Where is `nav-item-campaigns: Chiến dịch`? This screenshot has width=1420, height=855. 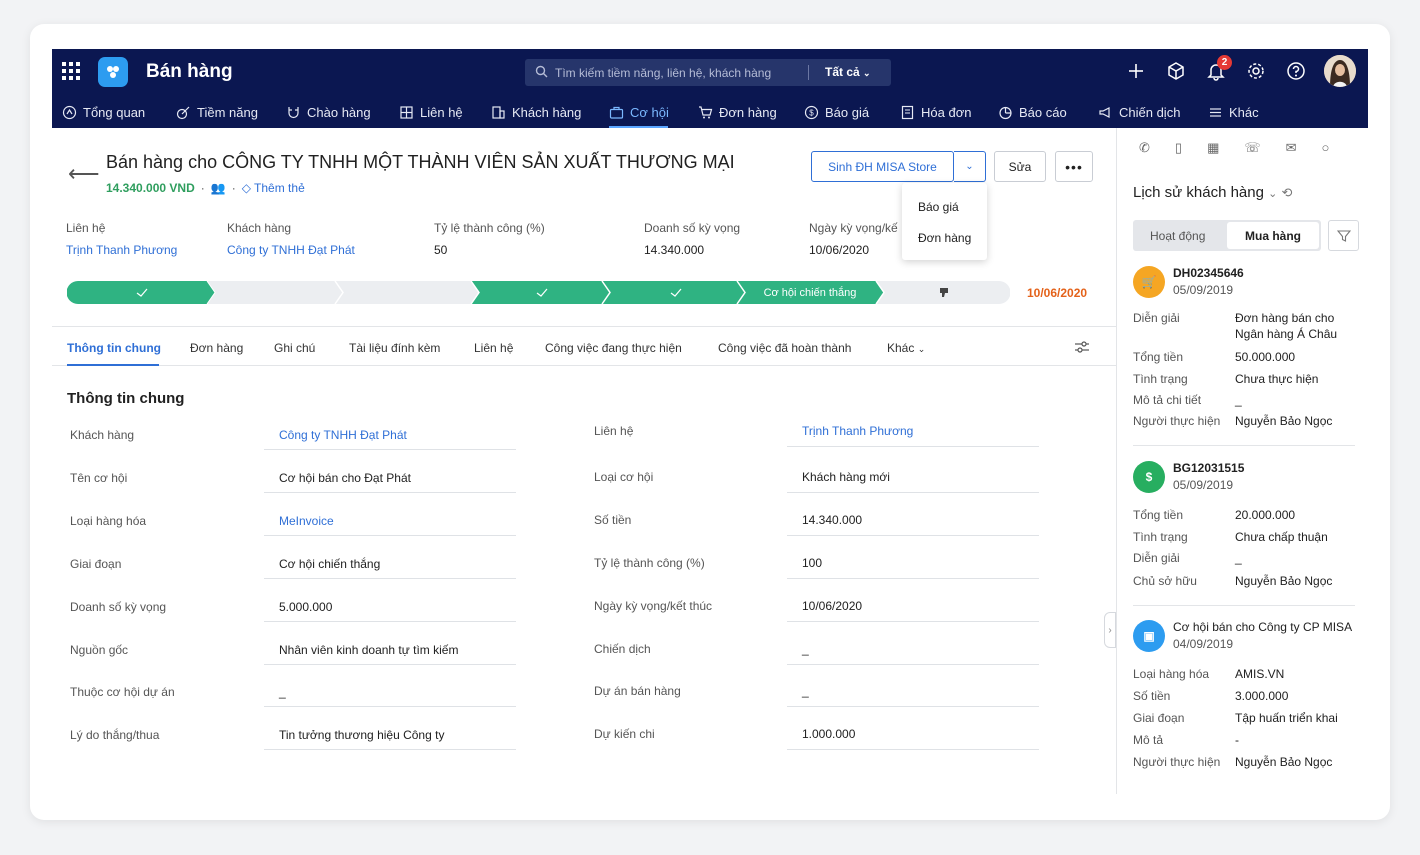 nav-item-campaigns: Chiến dịch is located at coordinates (1139, 112).